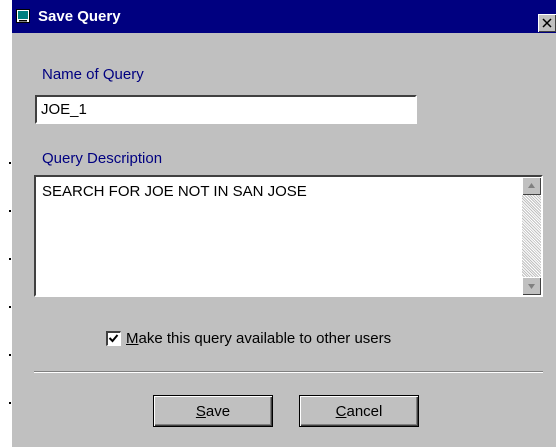 This screenshot has width=556, height=447. Describe the element at coordinates (284, 16) in the screenshot. I see `title-bar: Save Query` at that location.